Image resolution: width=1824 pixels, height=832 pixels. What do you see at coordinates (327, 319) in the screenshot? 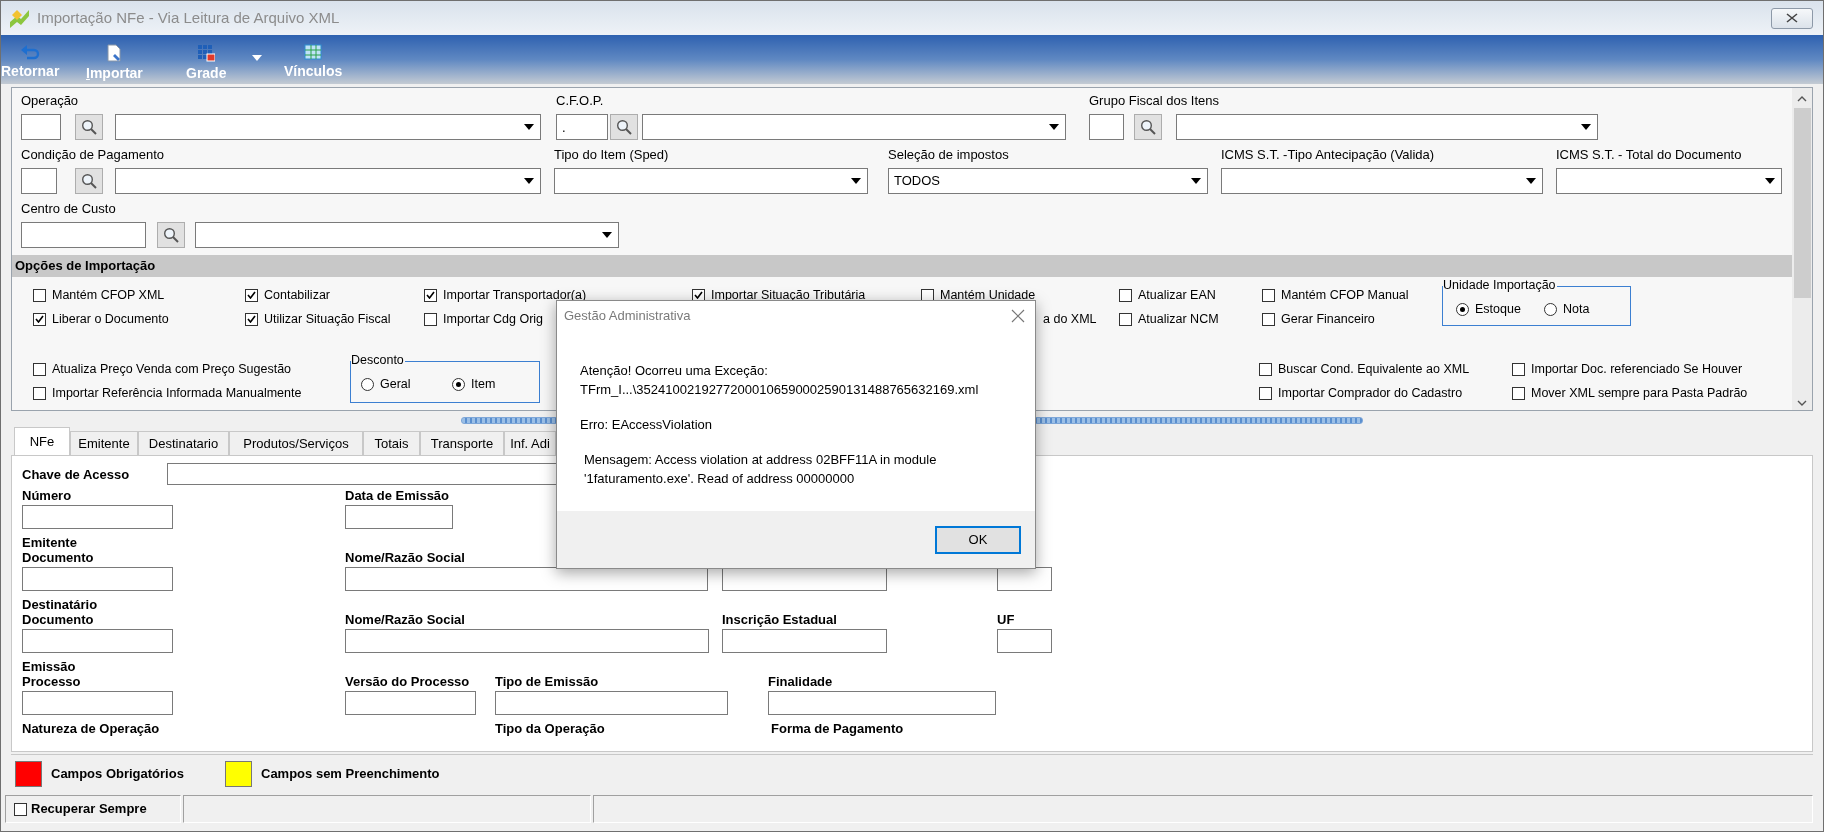
I see `checkbox-label: Utilizar Situação Fiscal` at bounding box center [327, 319].